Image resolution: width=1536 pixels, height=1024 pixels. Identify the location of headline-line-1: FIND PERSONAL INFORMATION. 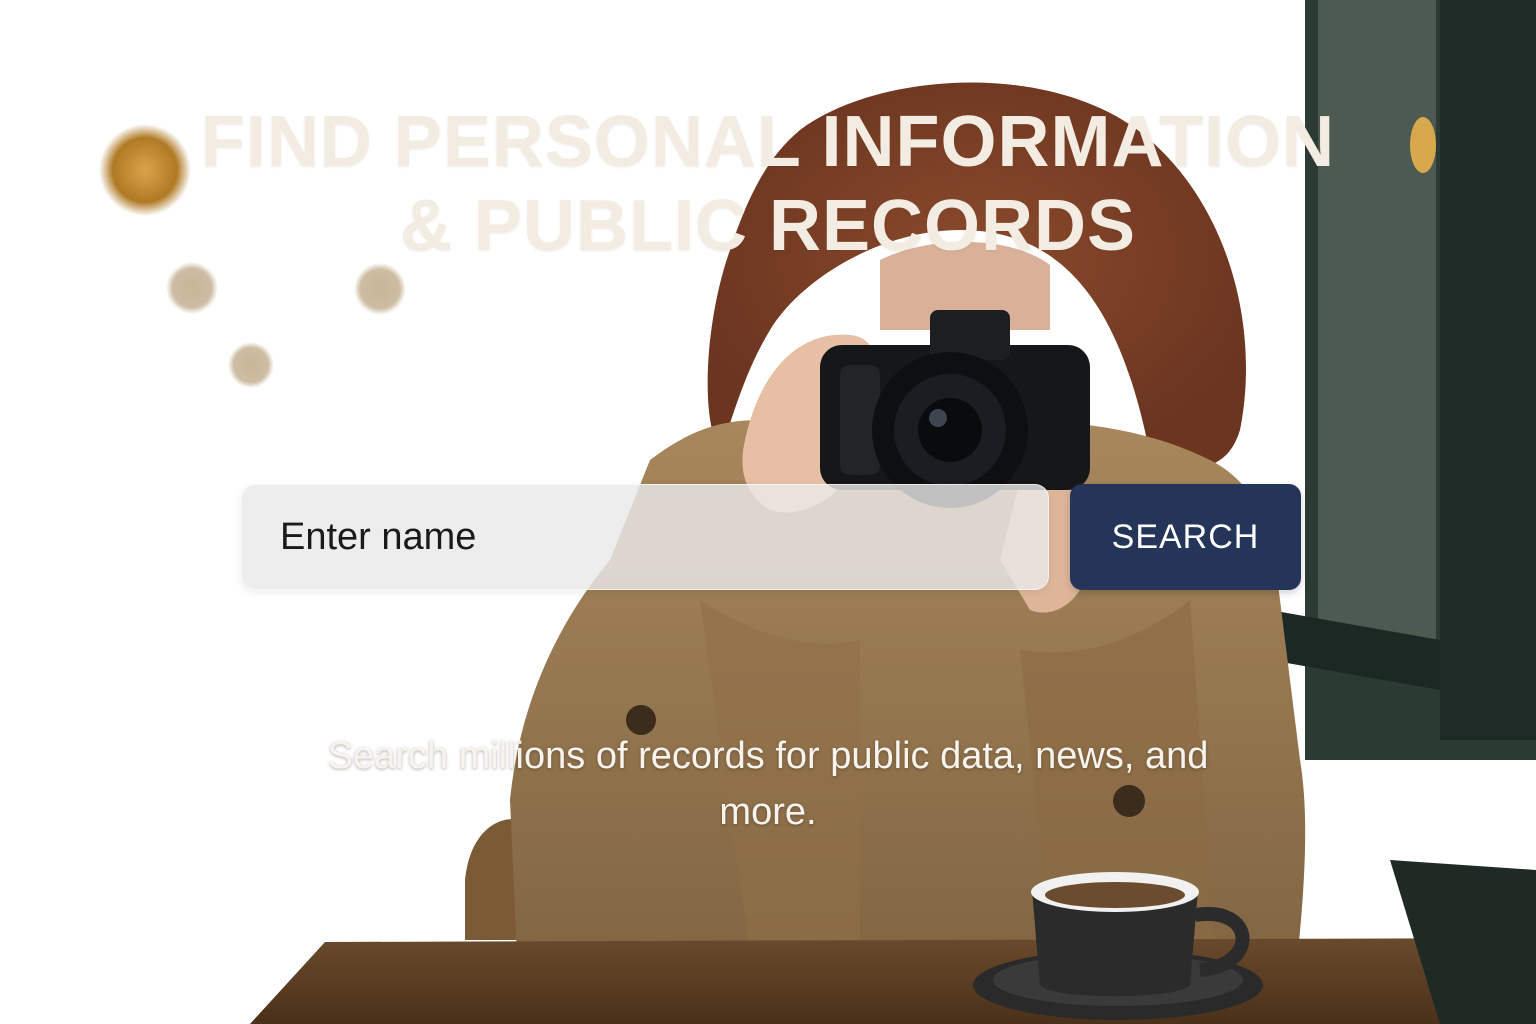
(768, 142).